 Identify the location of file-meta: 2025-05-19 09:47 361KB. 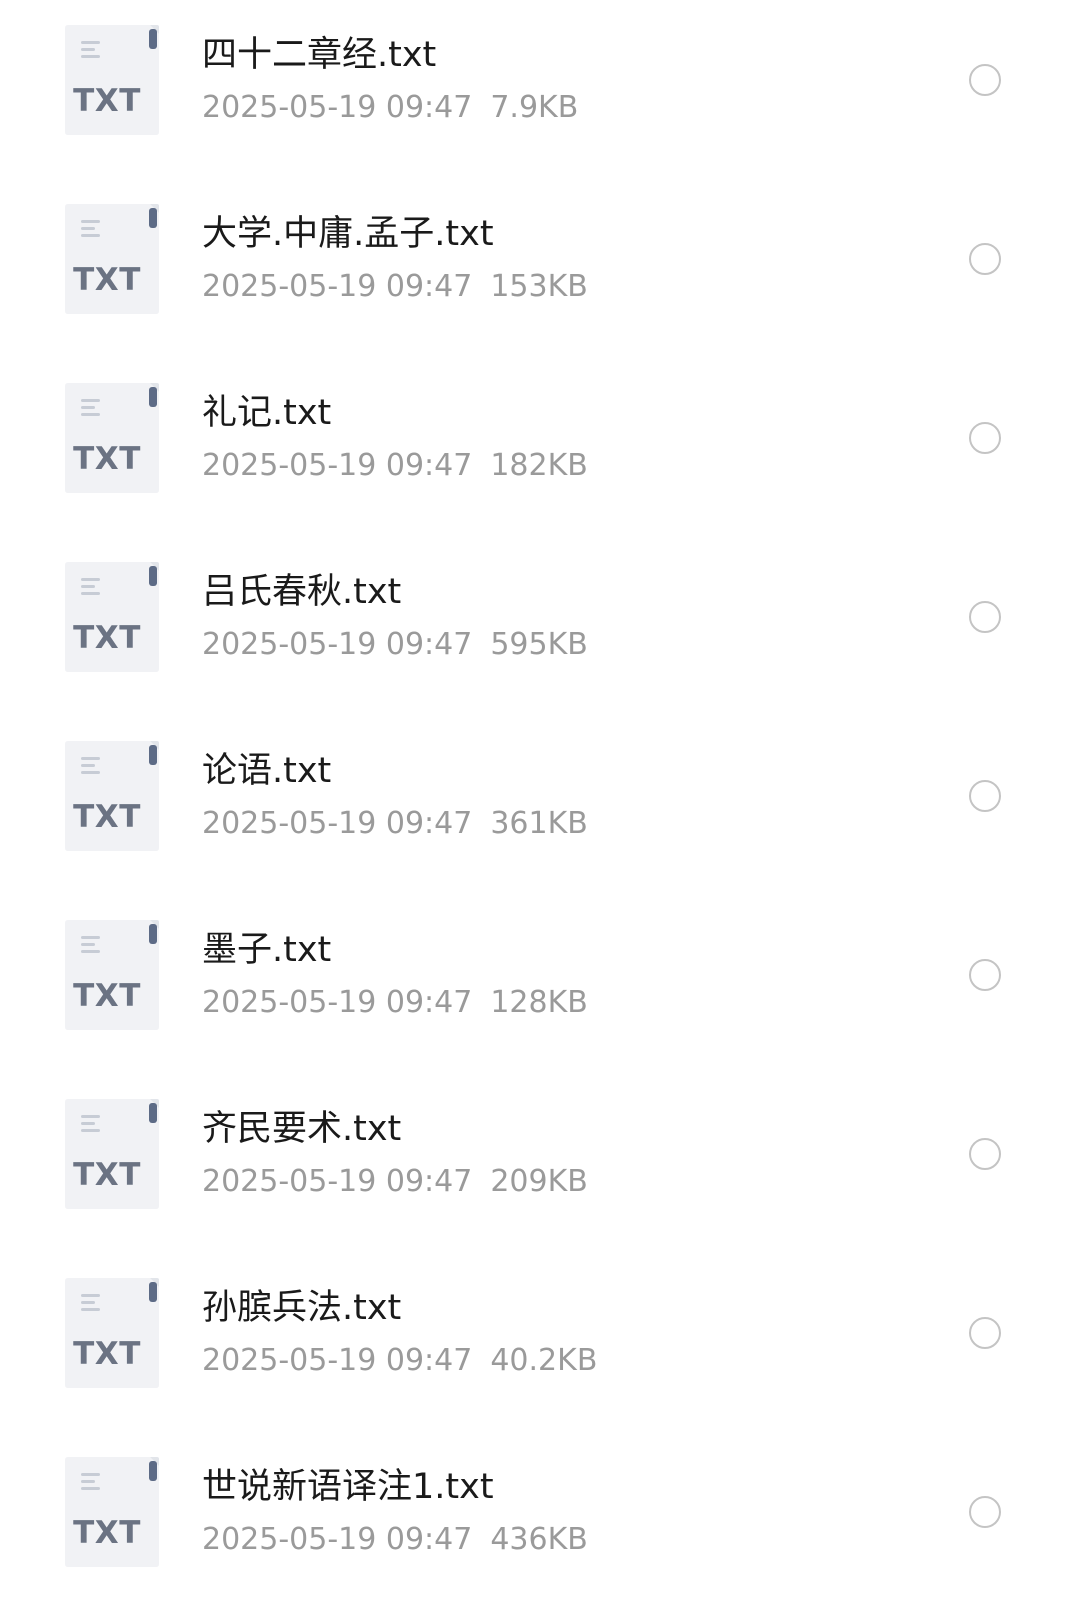
(395, 824).